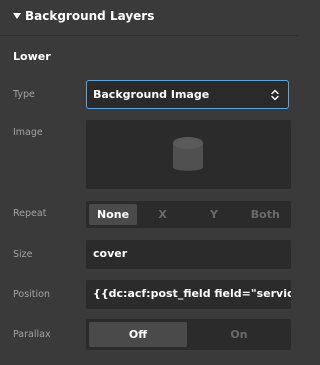 This screenshot has width=320, height=365. I want to click on parallax-segmented-control: Off On, so click(188, 334).